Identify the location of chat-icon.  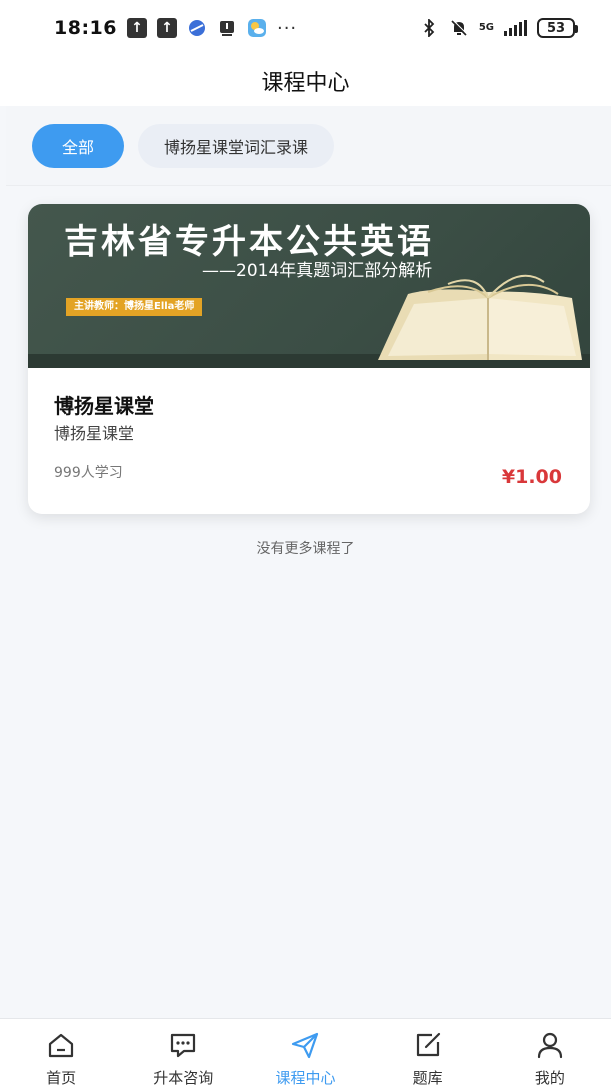
(183, 1045).